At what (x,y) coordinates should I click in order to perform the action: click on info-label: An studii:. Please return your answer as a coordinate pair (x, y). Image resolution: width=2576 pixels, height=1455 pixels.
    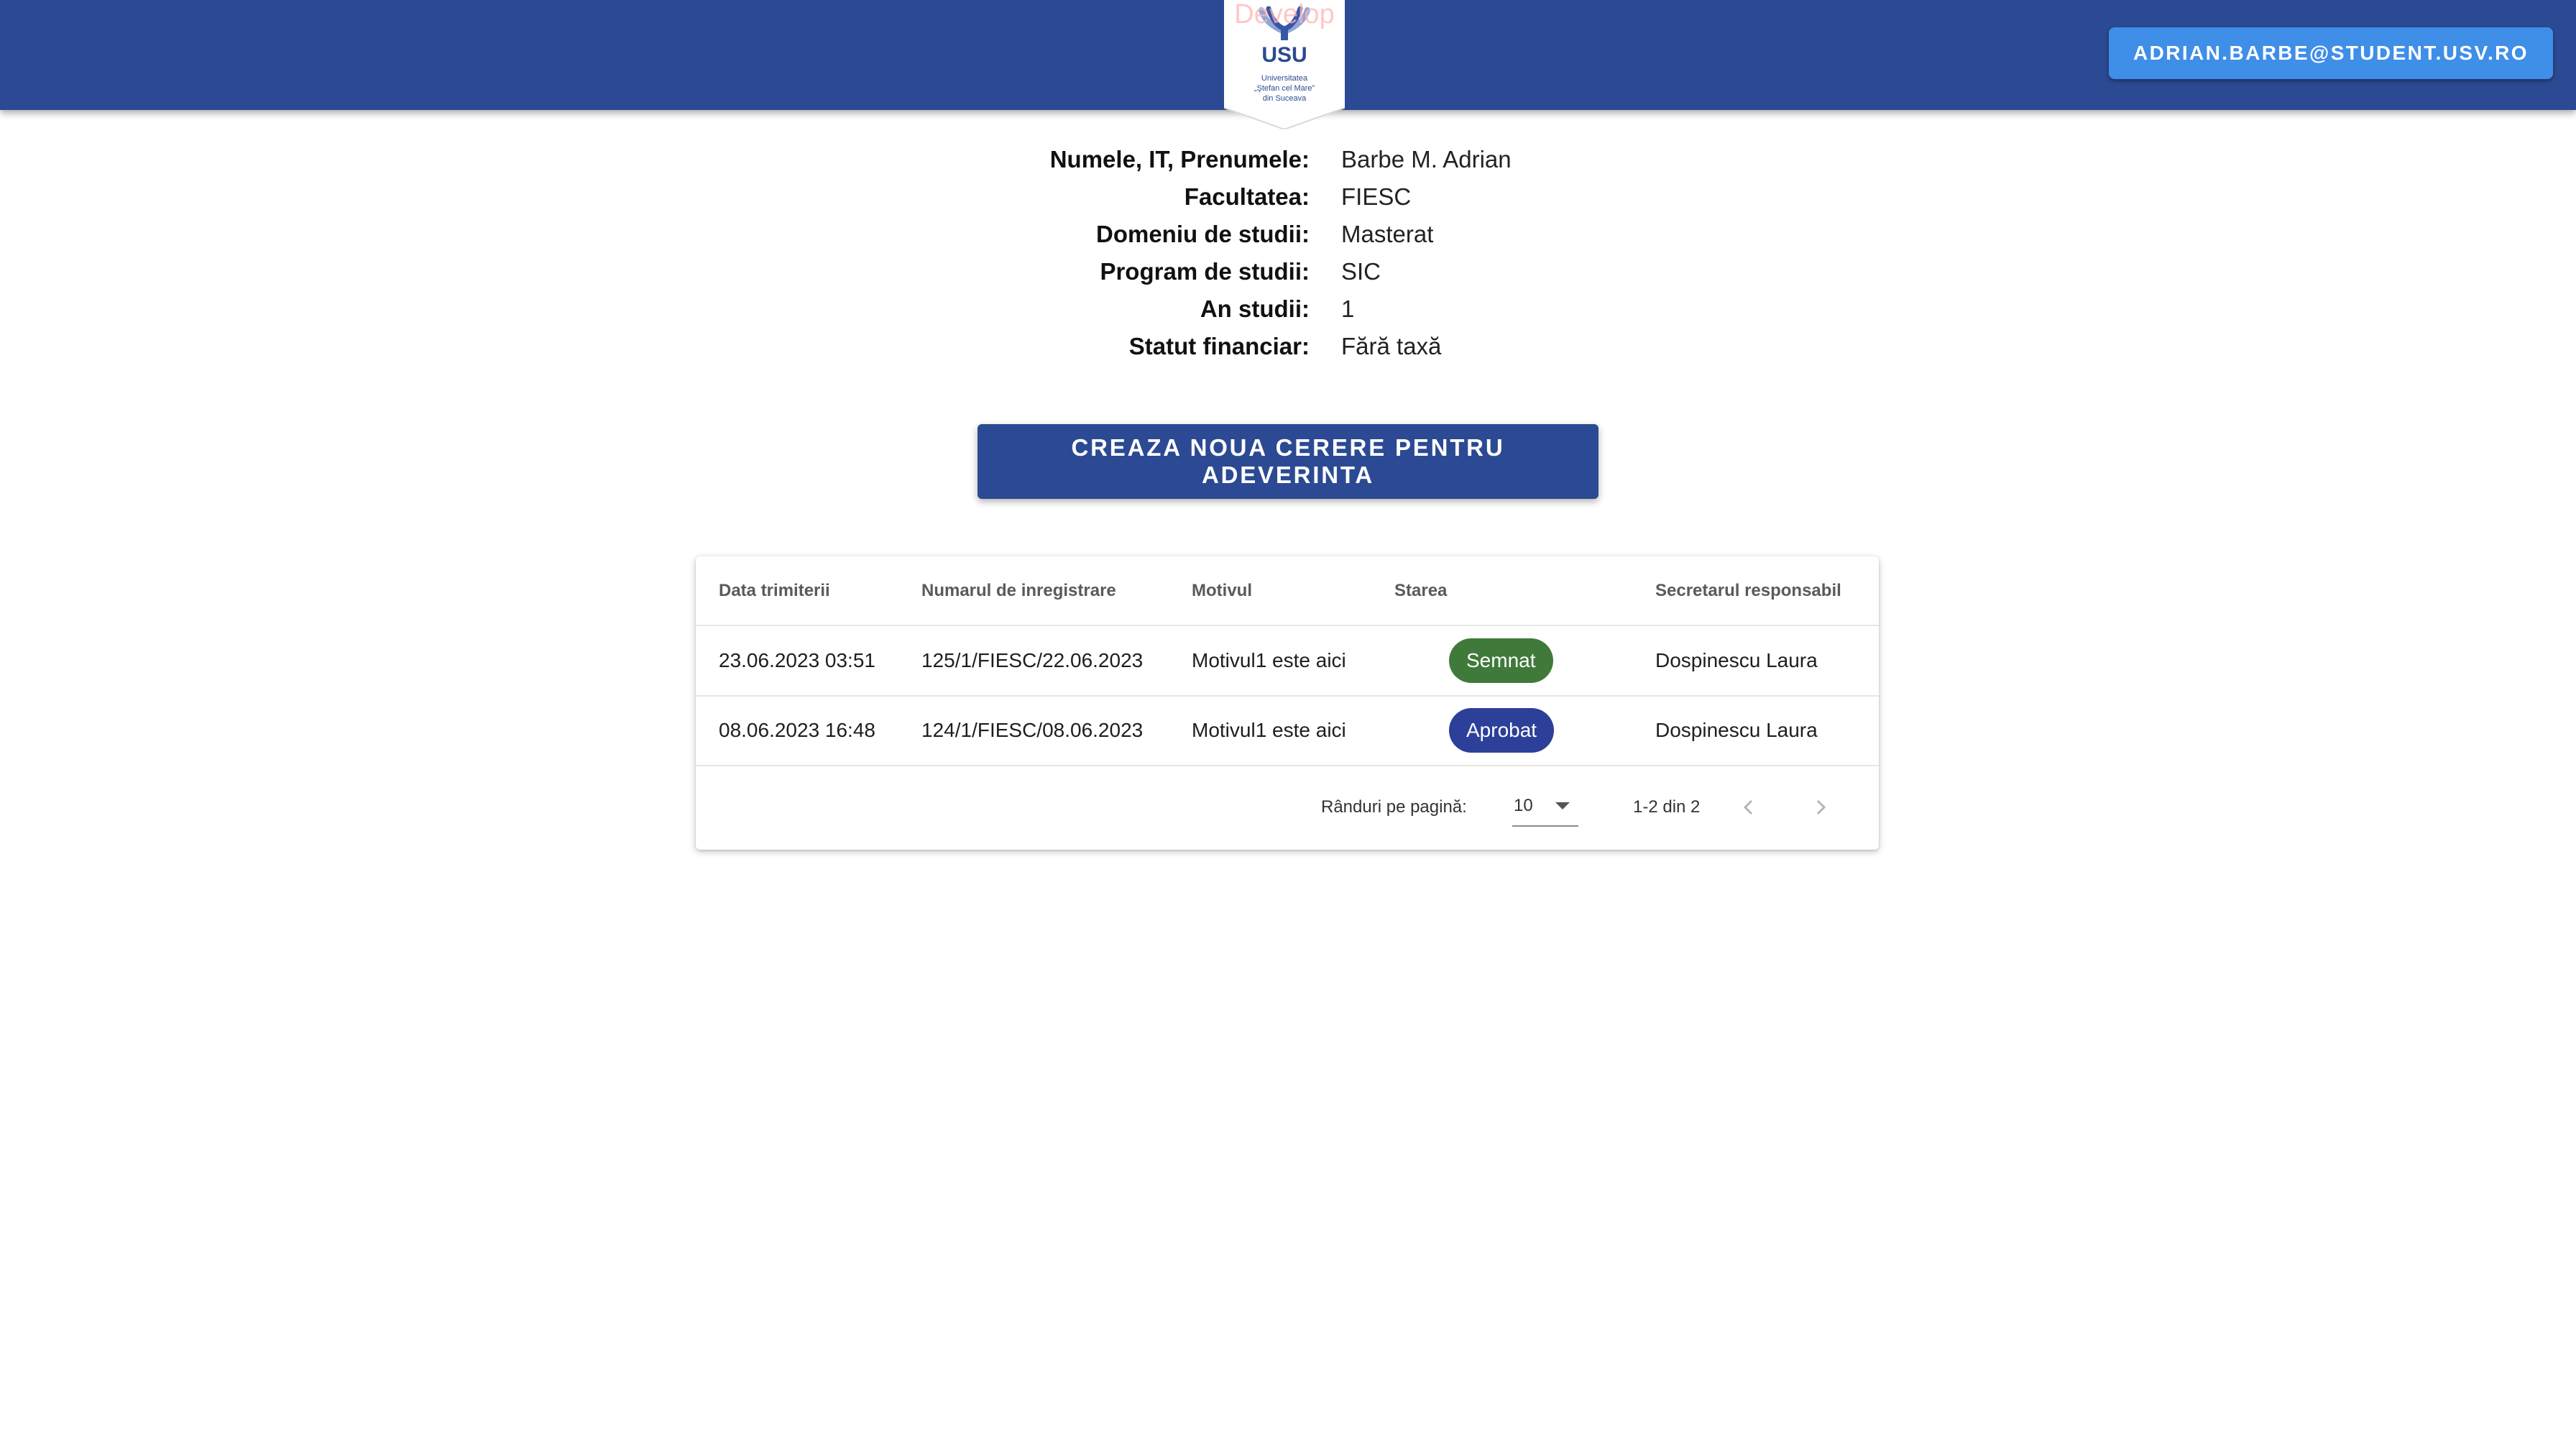
    Looking at the image, I should click on (1255, 308).